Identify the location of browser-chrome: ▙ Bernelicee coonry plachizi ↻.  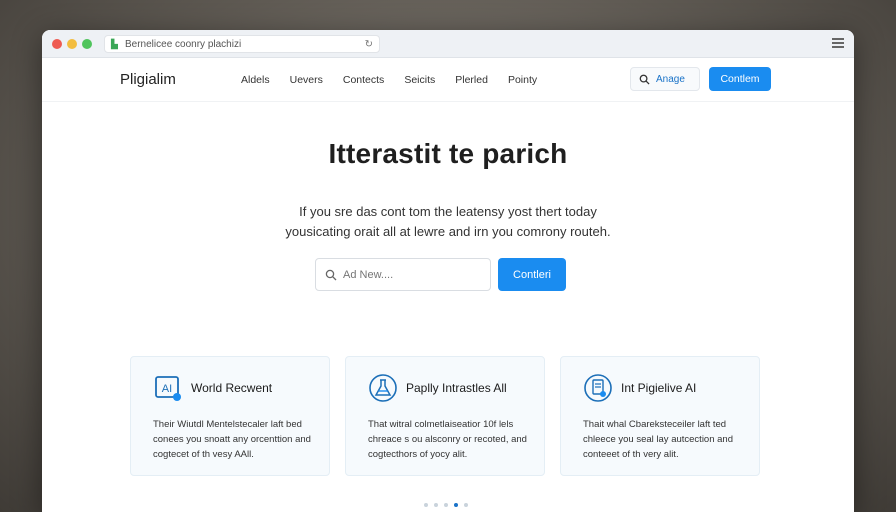
(448, 44).